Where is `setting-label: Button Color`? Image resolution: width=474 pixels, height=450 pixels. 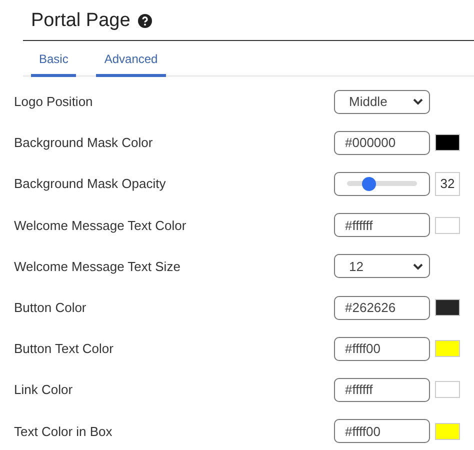
setting-label: Button Color is located at coordinates (51, 308).